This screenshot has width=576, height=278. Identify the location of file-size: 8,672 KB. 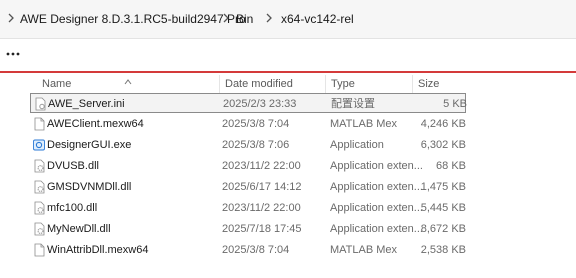
(443, 229).